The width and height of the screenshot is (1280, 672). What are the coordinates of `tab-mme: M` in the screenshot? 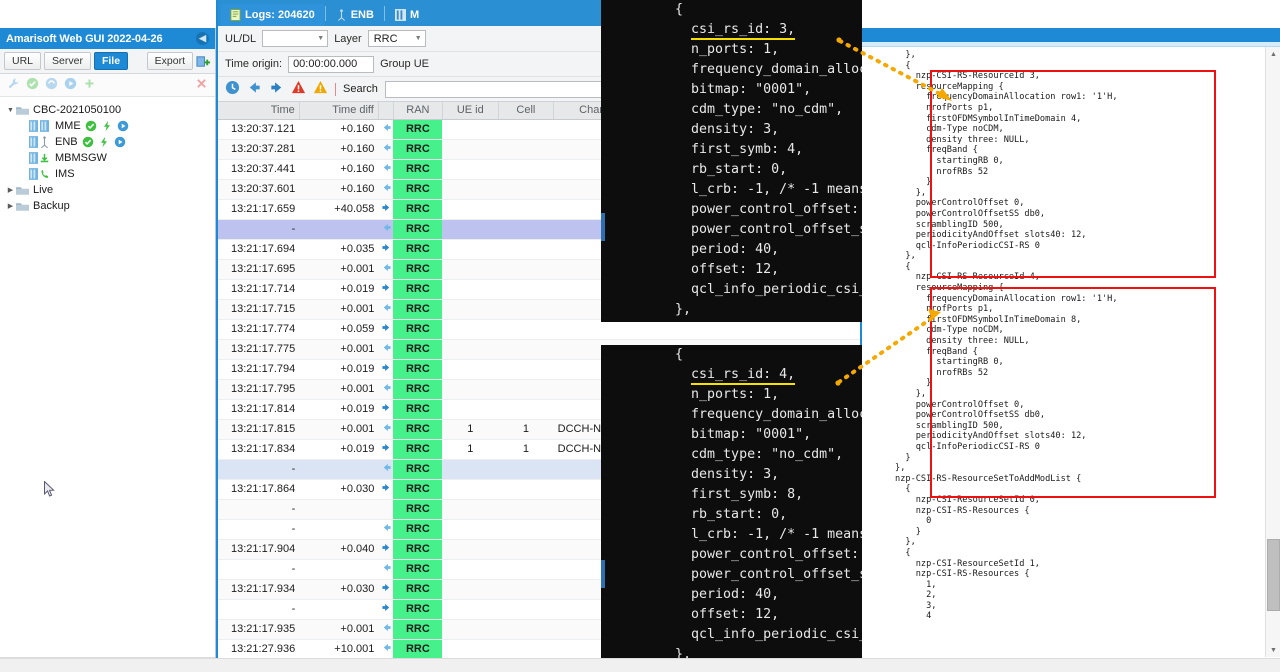 It's located at (407, 15).